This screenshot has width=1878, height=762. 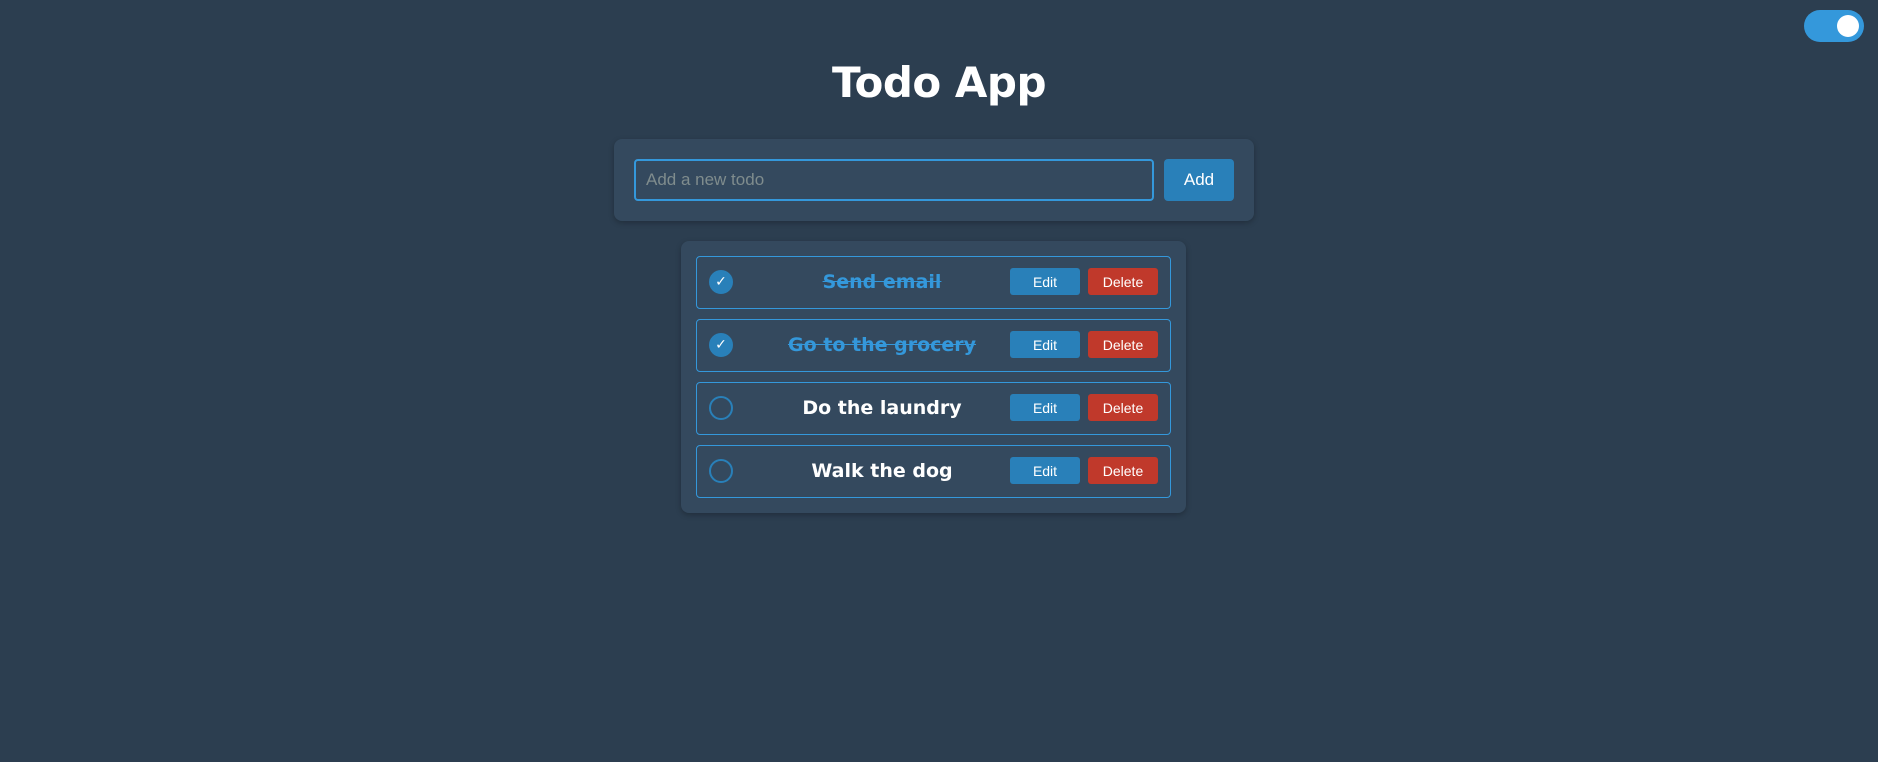 I want to click on todo-text: Go to the grocery, so click(x=882, y=345).